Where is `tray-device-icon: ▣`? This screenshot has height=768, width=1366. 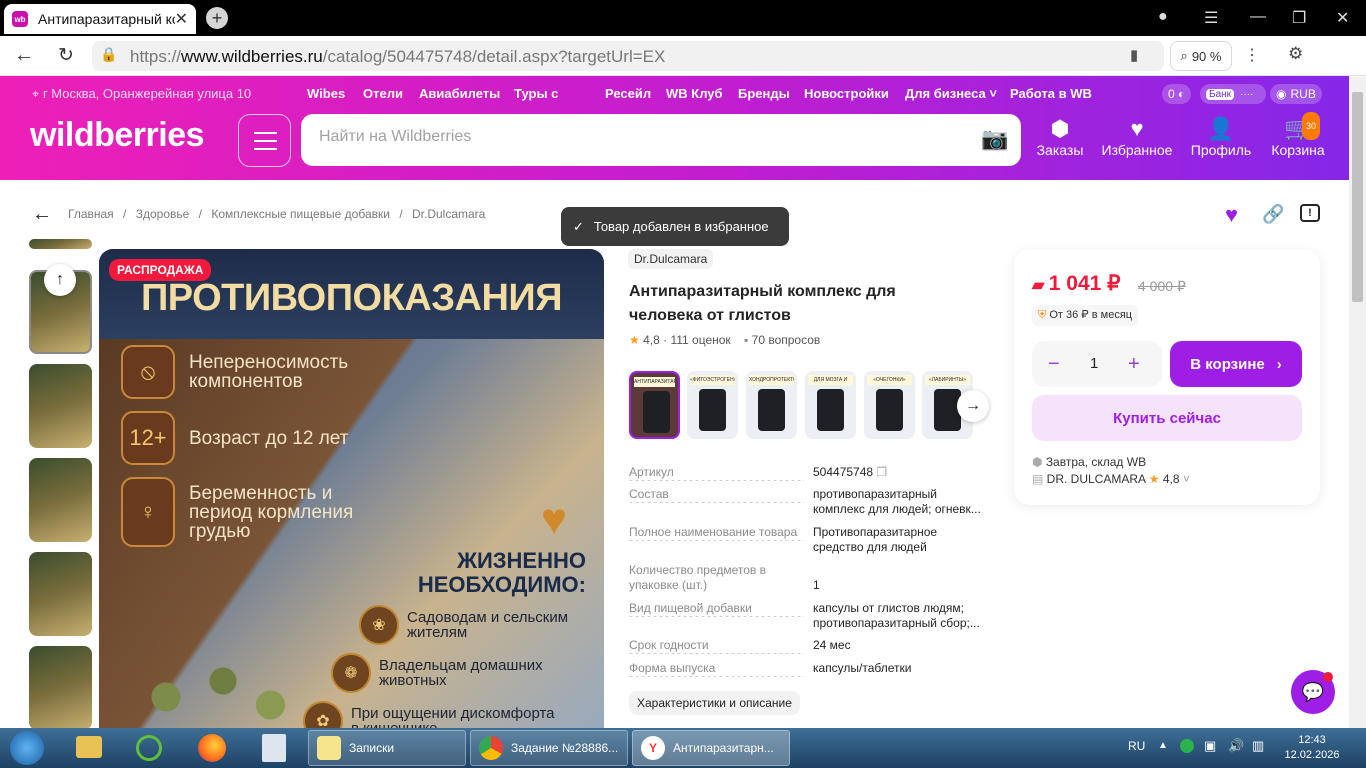
tray-device-icon: ▣ is located at coordinates (1210, 746).